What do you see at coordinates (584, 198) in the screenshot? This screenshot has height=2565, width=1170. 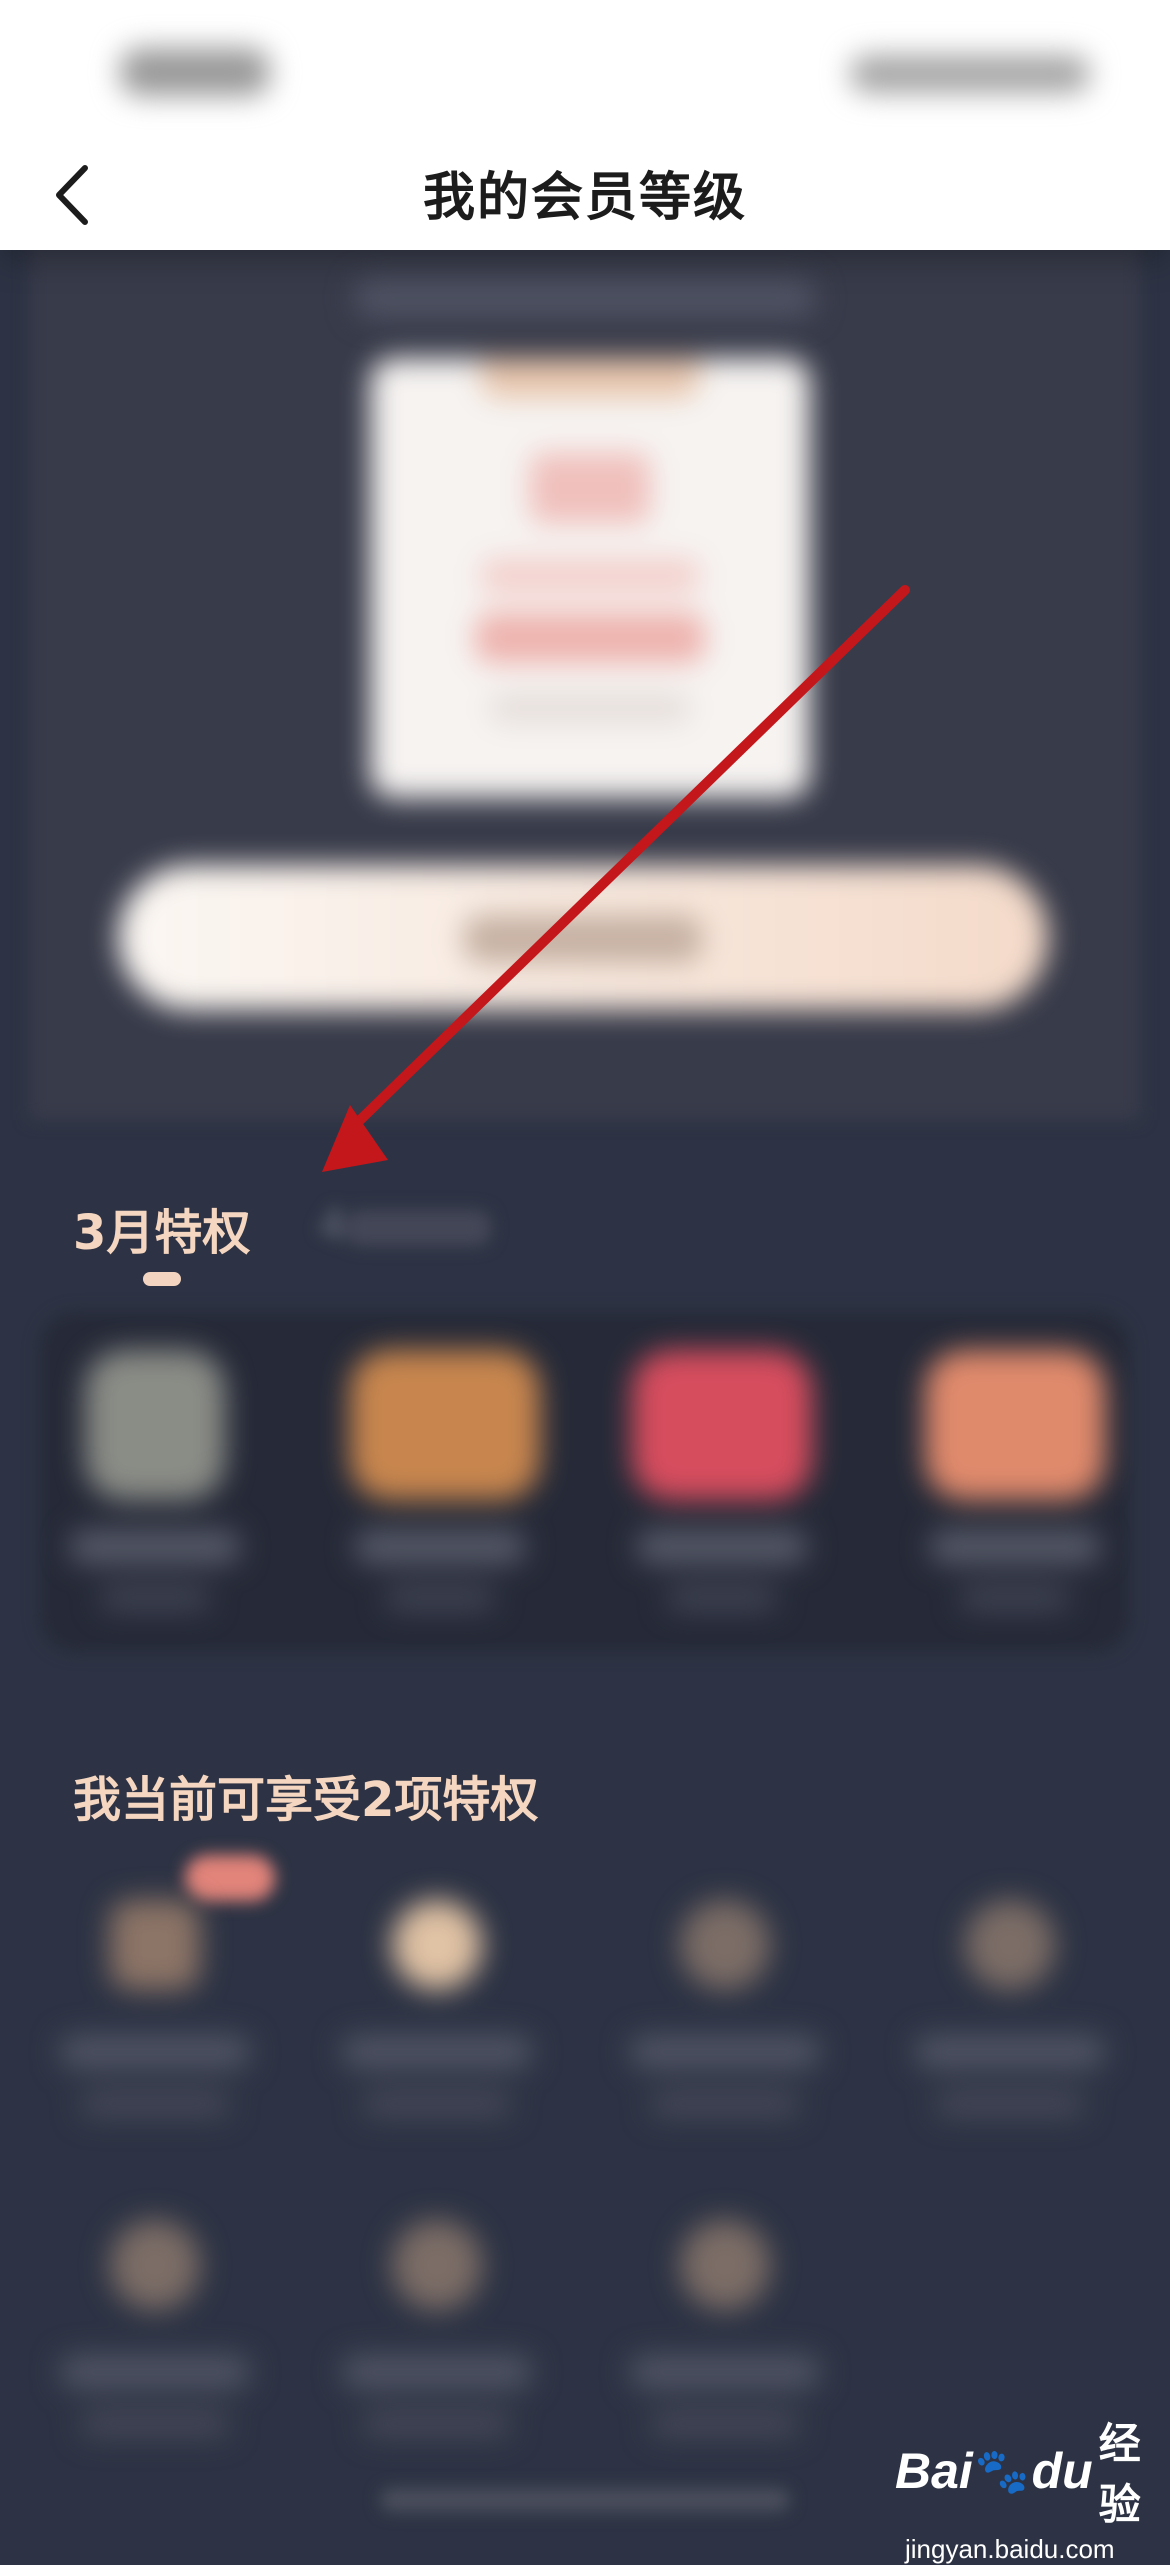 I see `page-title: 我的会员等级` at bounding box center [584, 198].